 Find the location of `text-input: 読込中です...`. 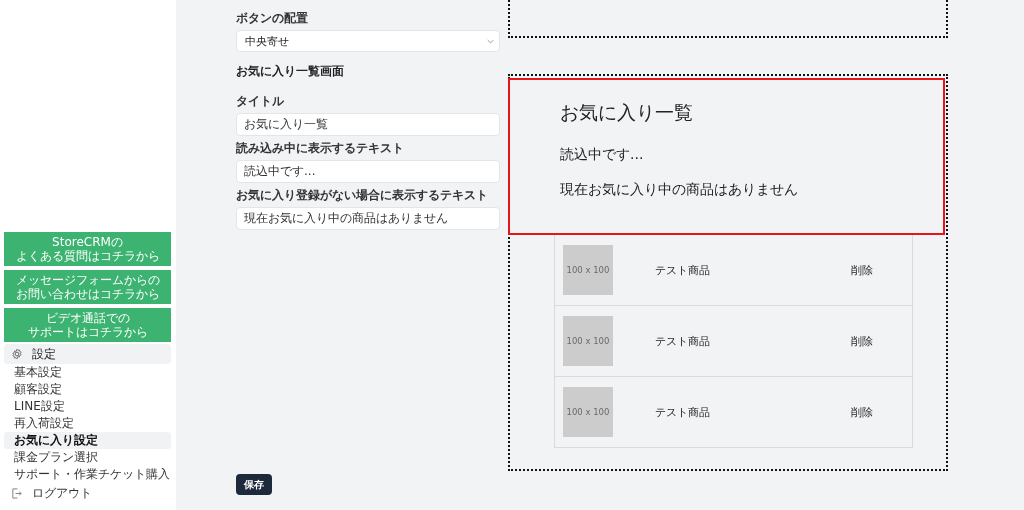

text-input: 読込中です... is located at coordinates (368, 171).